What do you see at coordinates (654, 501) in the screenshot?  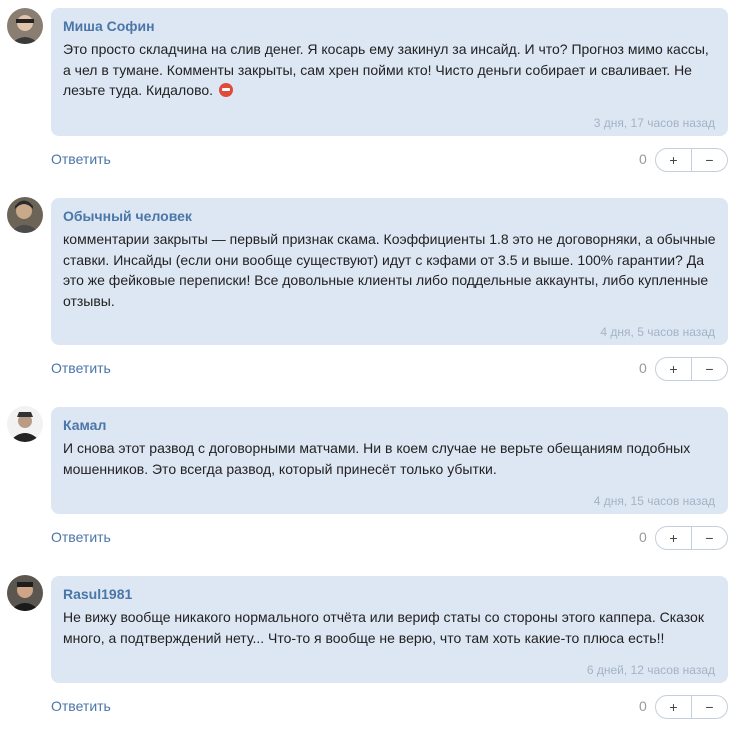 I see `comment-date: 4 дня, 15 часов назад` at bounding box center [654, 501].